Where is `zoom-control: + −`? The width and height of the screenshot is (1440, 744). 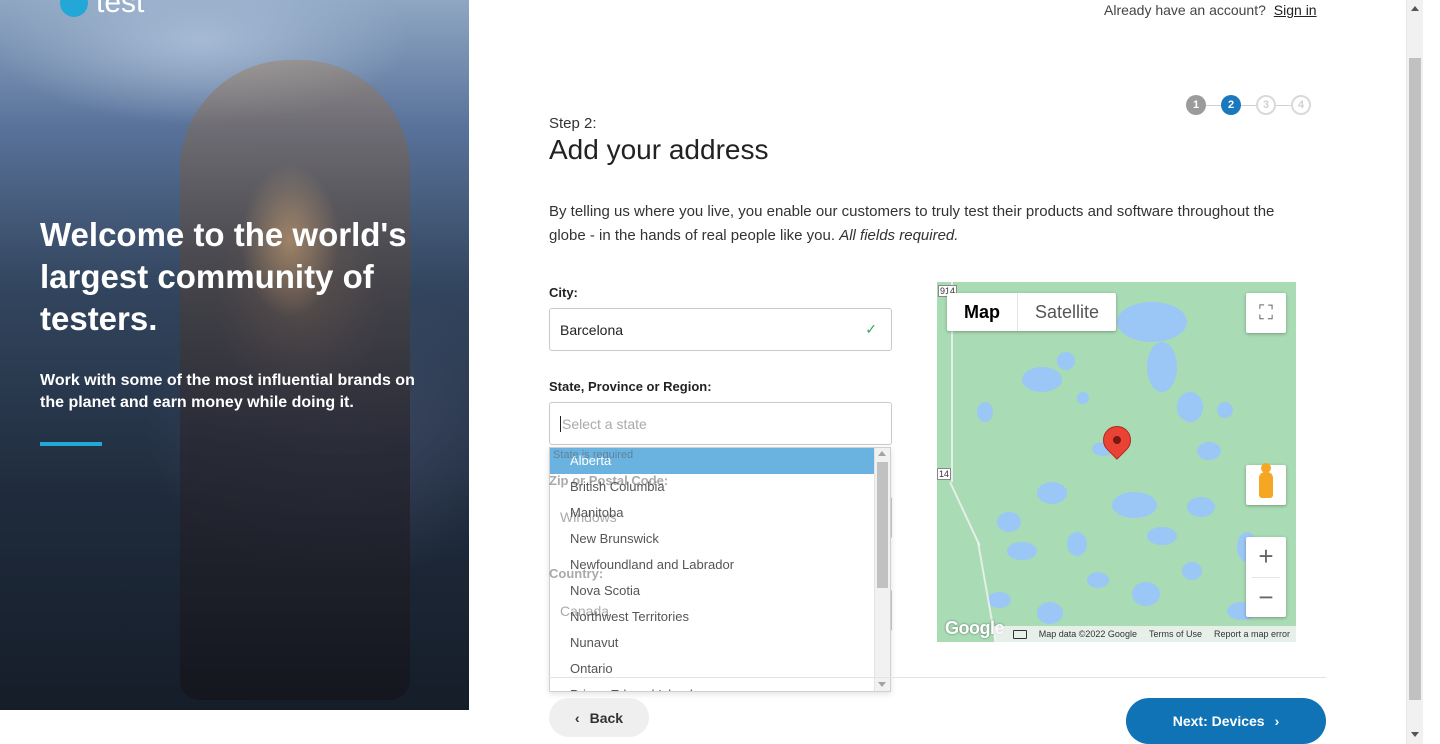 zoom-control: + − is located at coordinates (1266, 577).